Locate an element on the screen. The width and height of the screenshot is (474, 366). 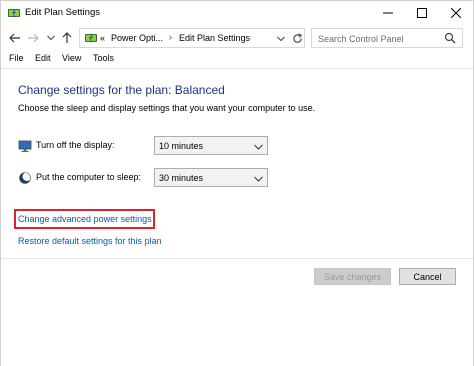
back-button is located at coordinates (15, 38).